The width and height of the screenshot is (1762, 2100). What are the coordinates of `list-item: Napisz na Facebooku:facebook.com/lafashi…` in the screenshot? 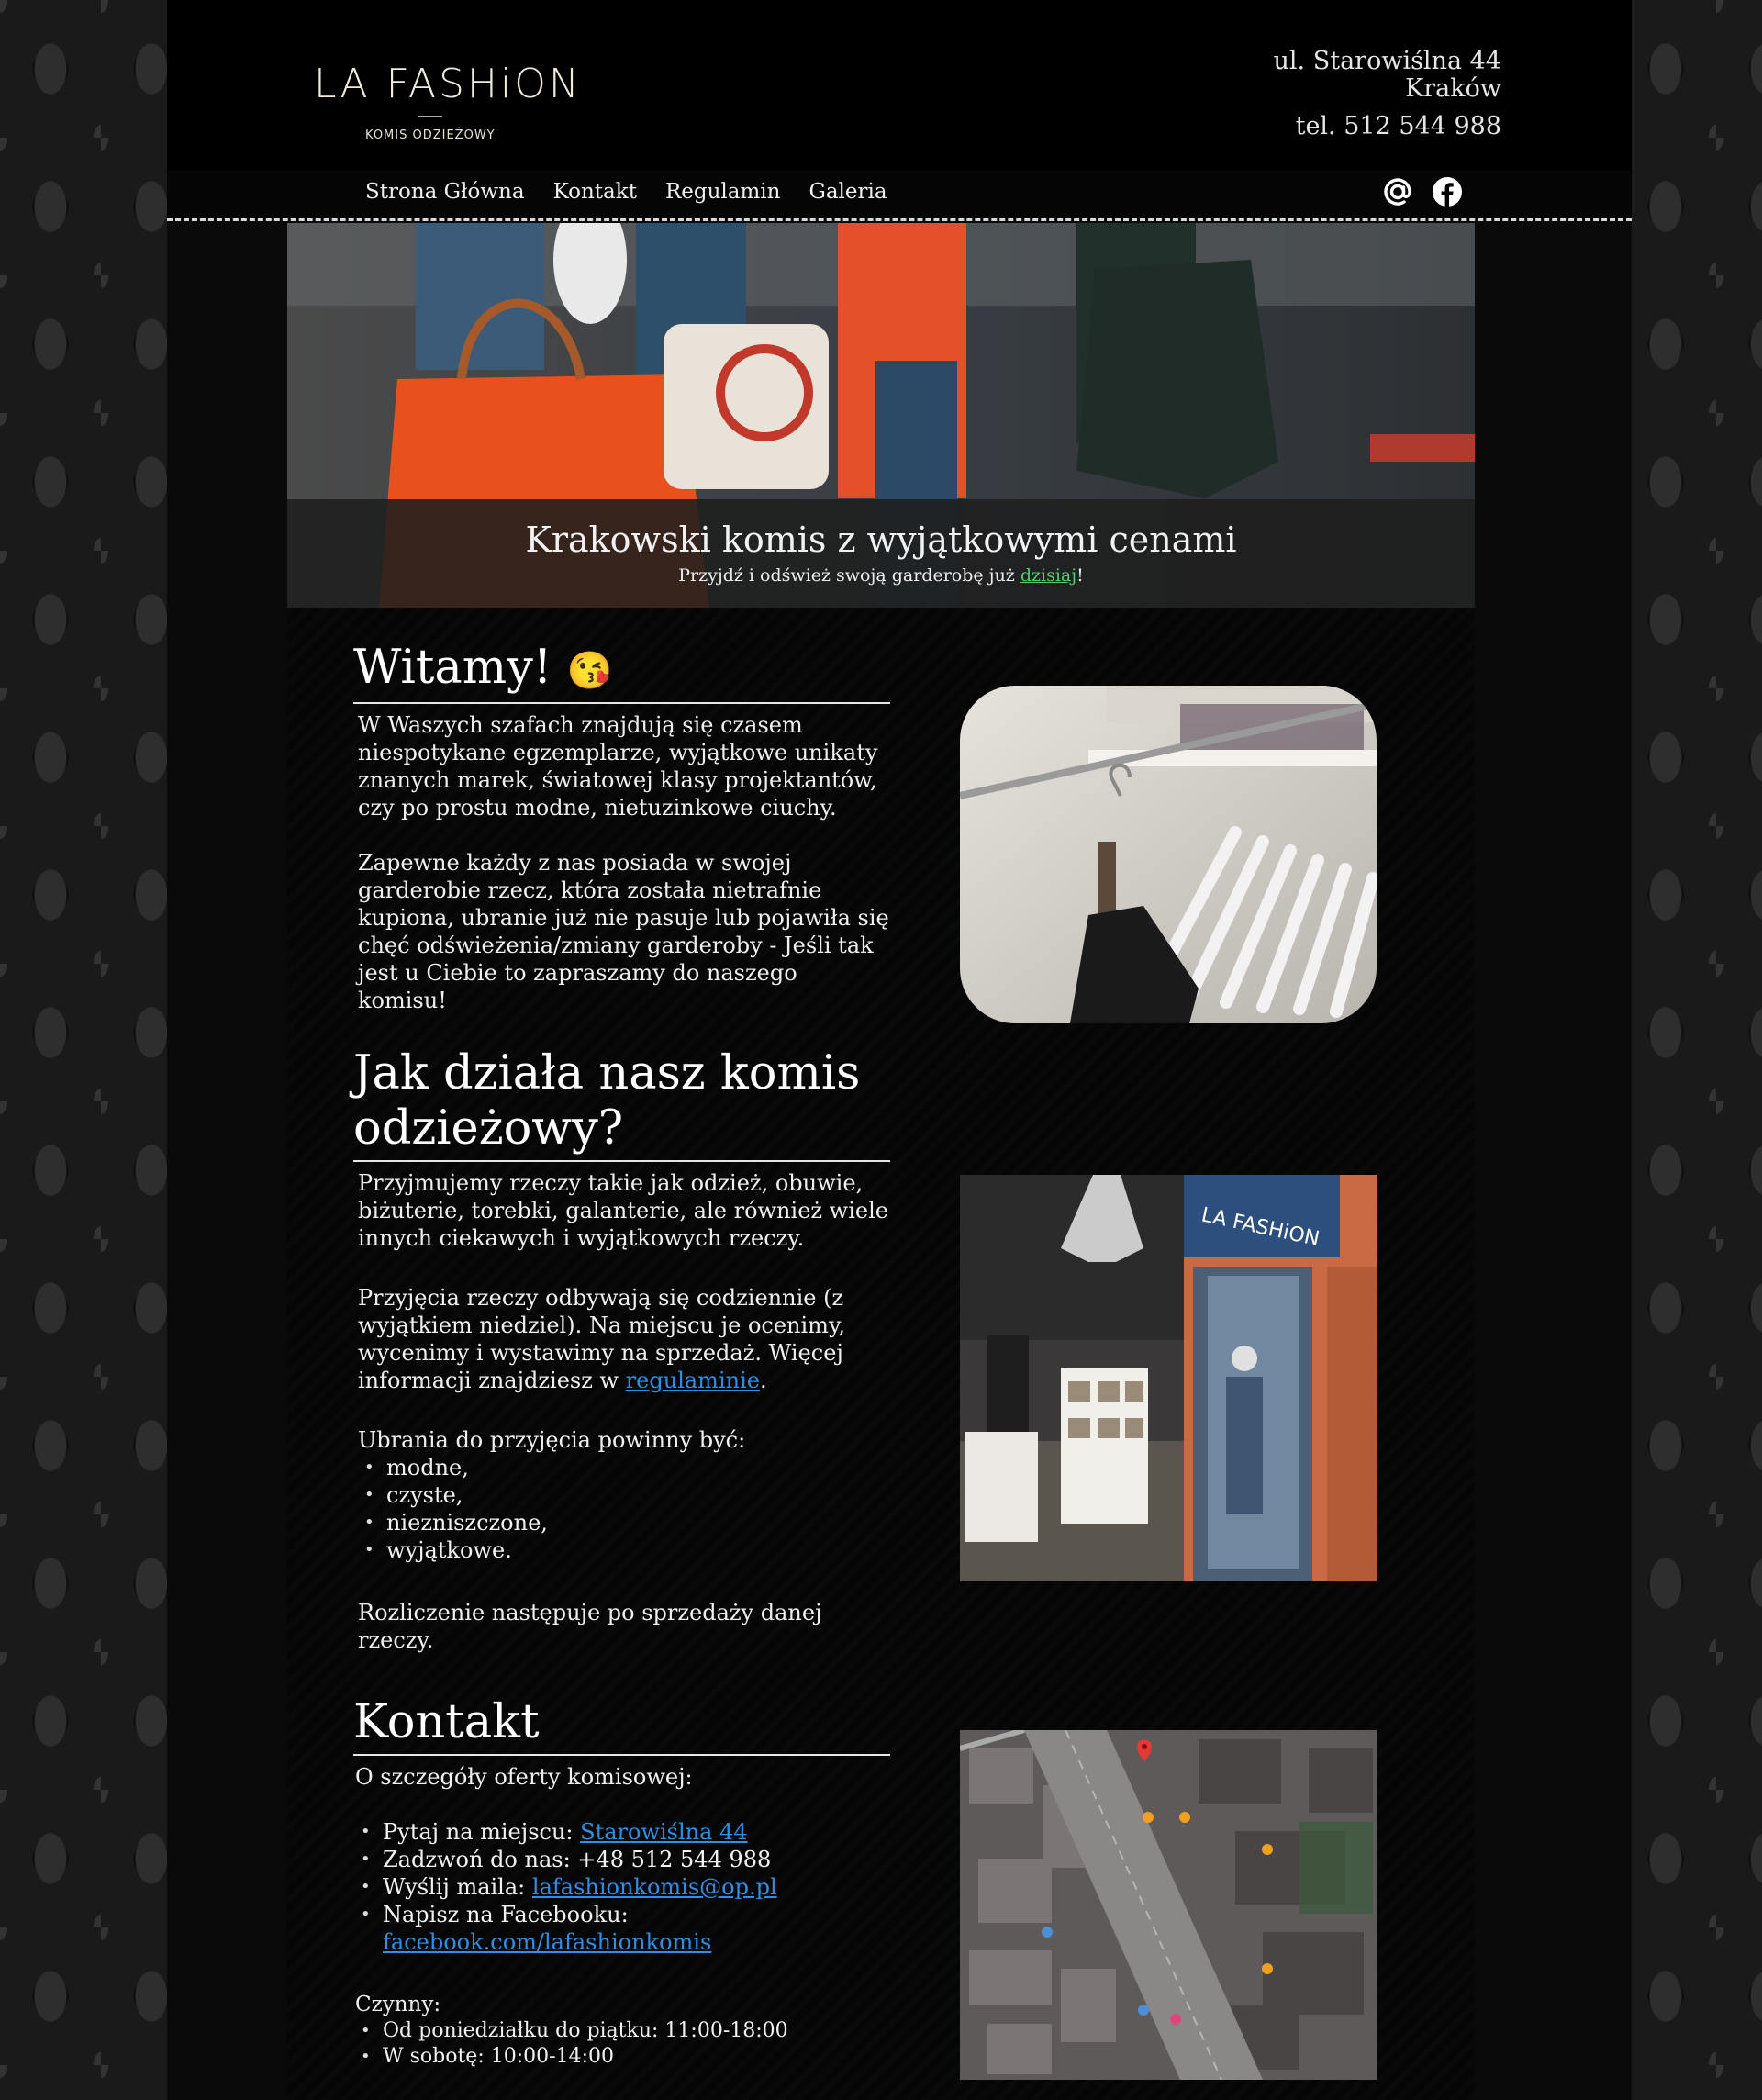 It's located at (625, 1928).